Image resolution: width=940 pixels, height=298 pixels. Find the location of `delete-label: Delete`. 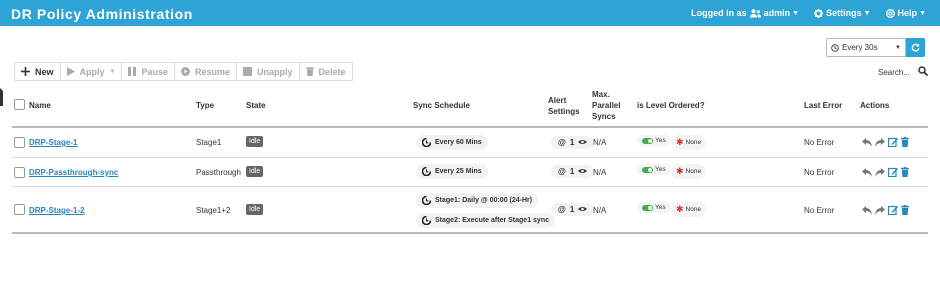

delete-label: Delete is located at coordinates (332, 71).